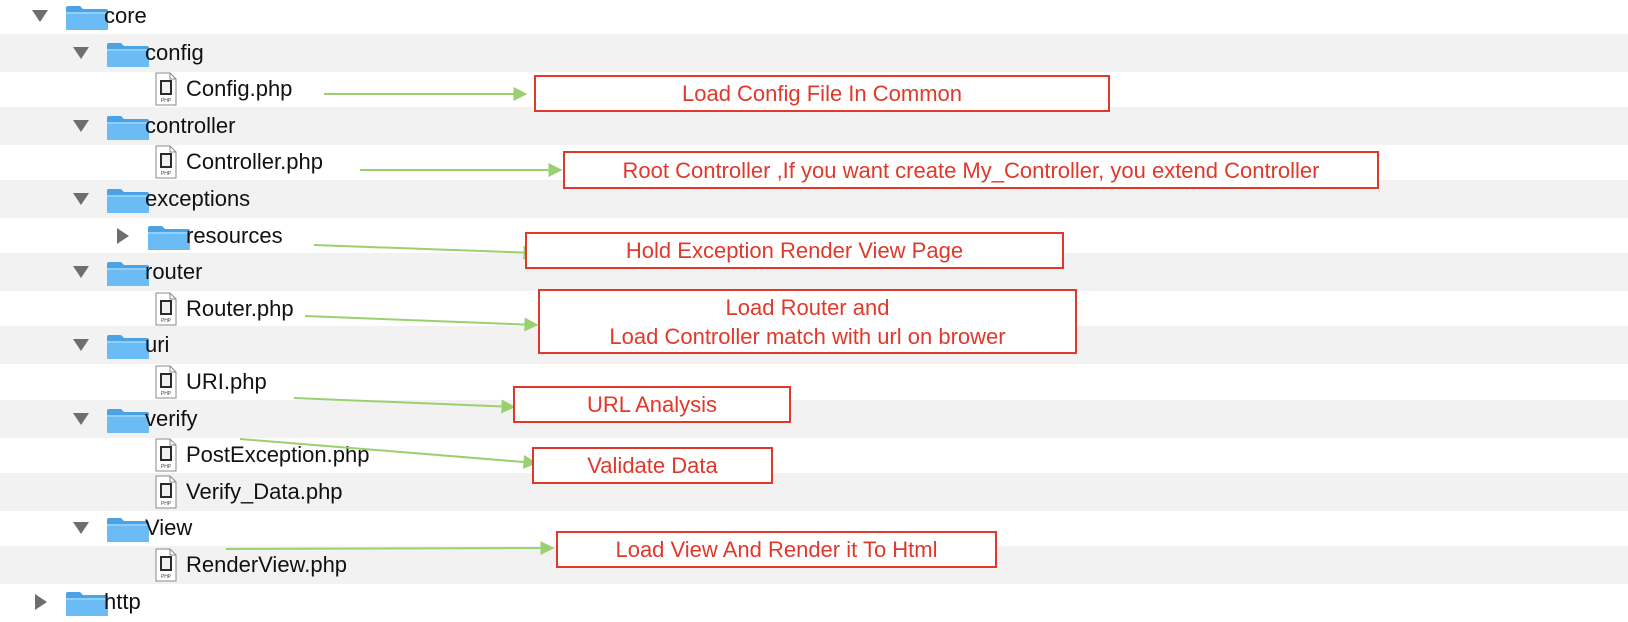  I want to click on folder-name: config, so click(174, 52).